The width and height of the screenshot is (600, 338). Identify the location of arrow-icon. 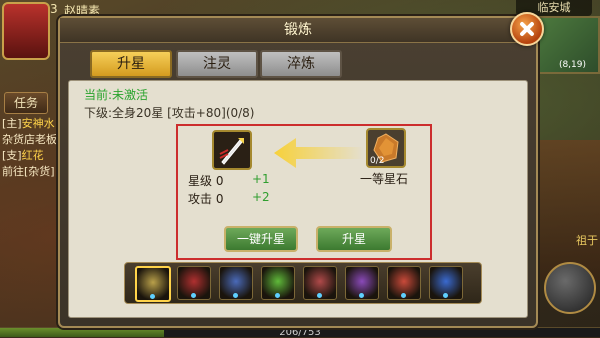
(319, 153).